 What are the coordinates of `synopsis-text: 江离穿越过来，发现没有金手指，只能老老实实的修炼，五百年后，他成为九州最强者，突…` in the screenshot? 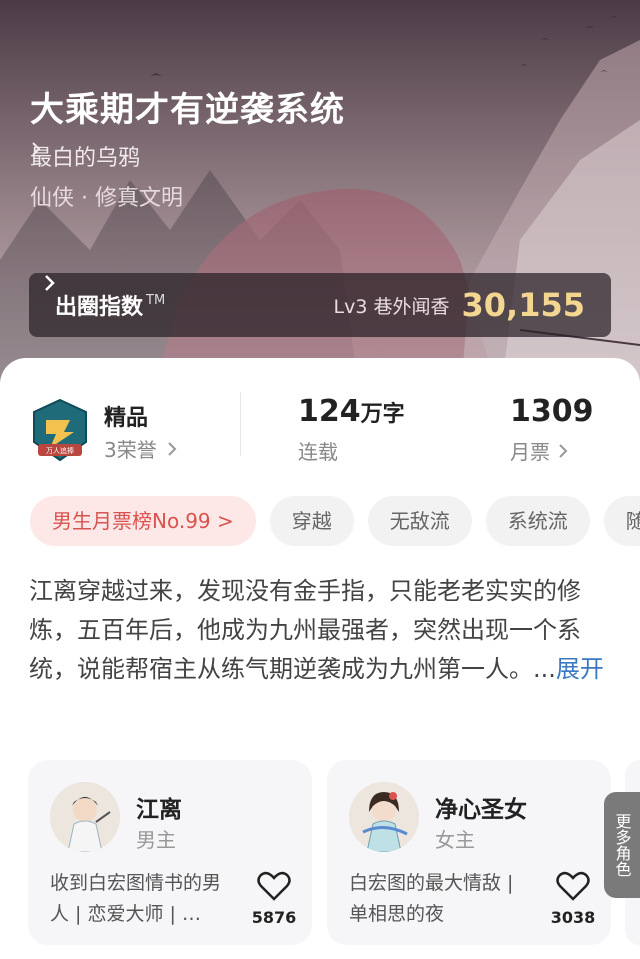 It's located at (305, 630).